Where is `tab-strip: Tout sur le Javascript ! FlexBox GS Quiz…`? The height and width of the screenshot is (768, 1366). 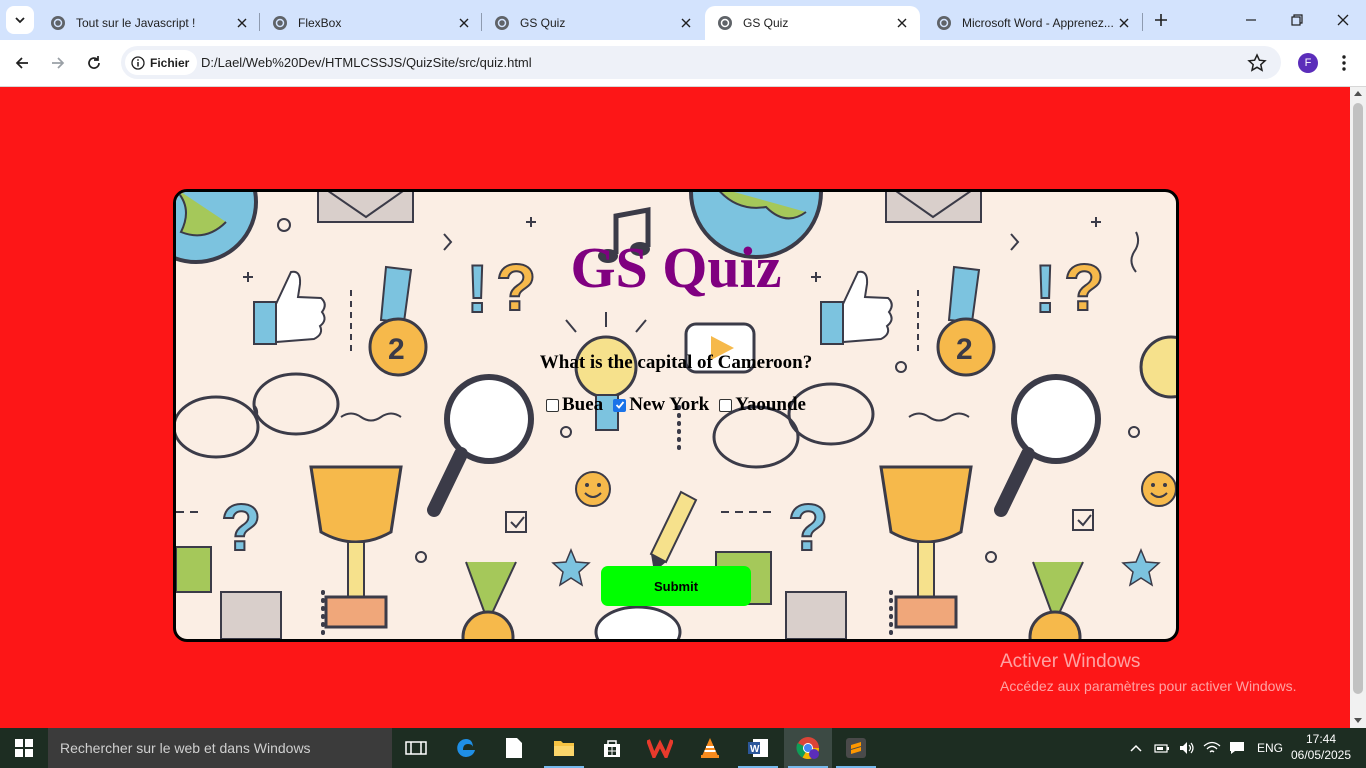
tab-strip: Tout sur le Javascript ! FlexBox GS Quiz… is located at coordinates (683, 20).